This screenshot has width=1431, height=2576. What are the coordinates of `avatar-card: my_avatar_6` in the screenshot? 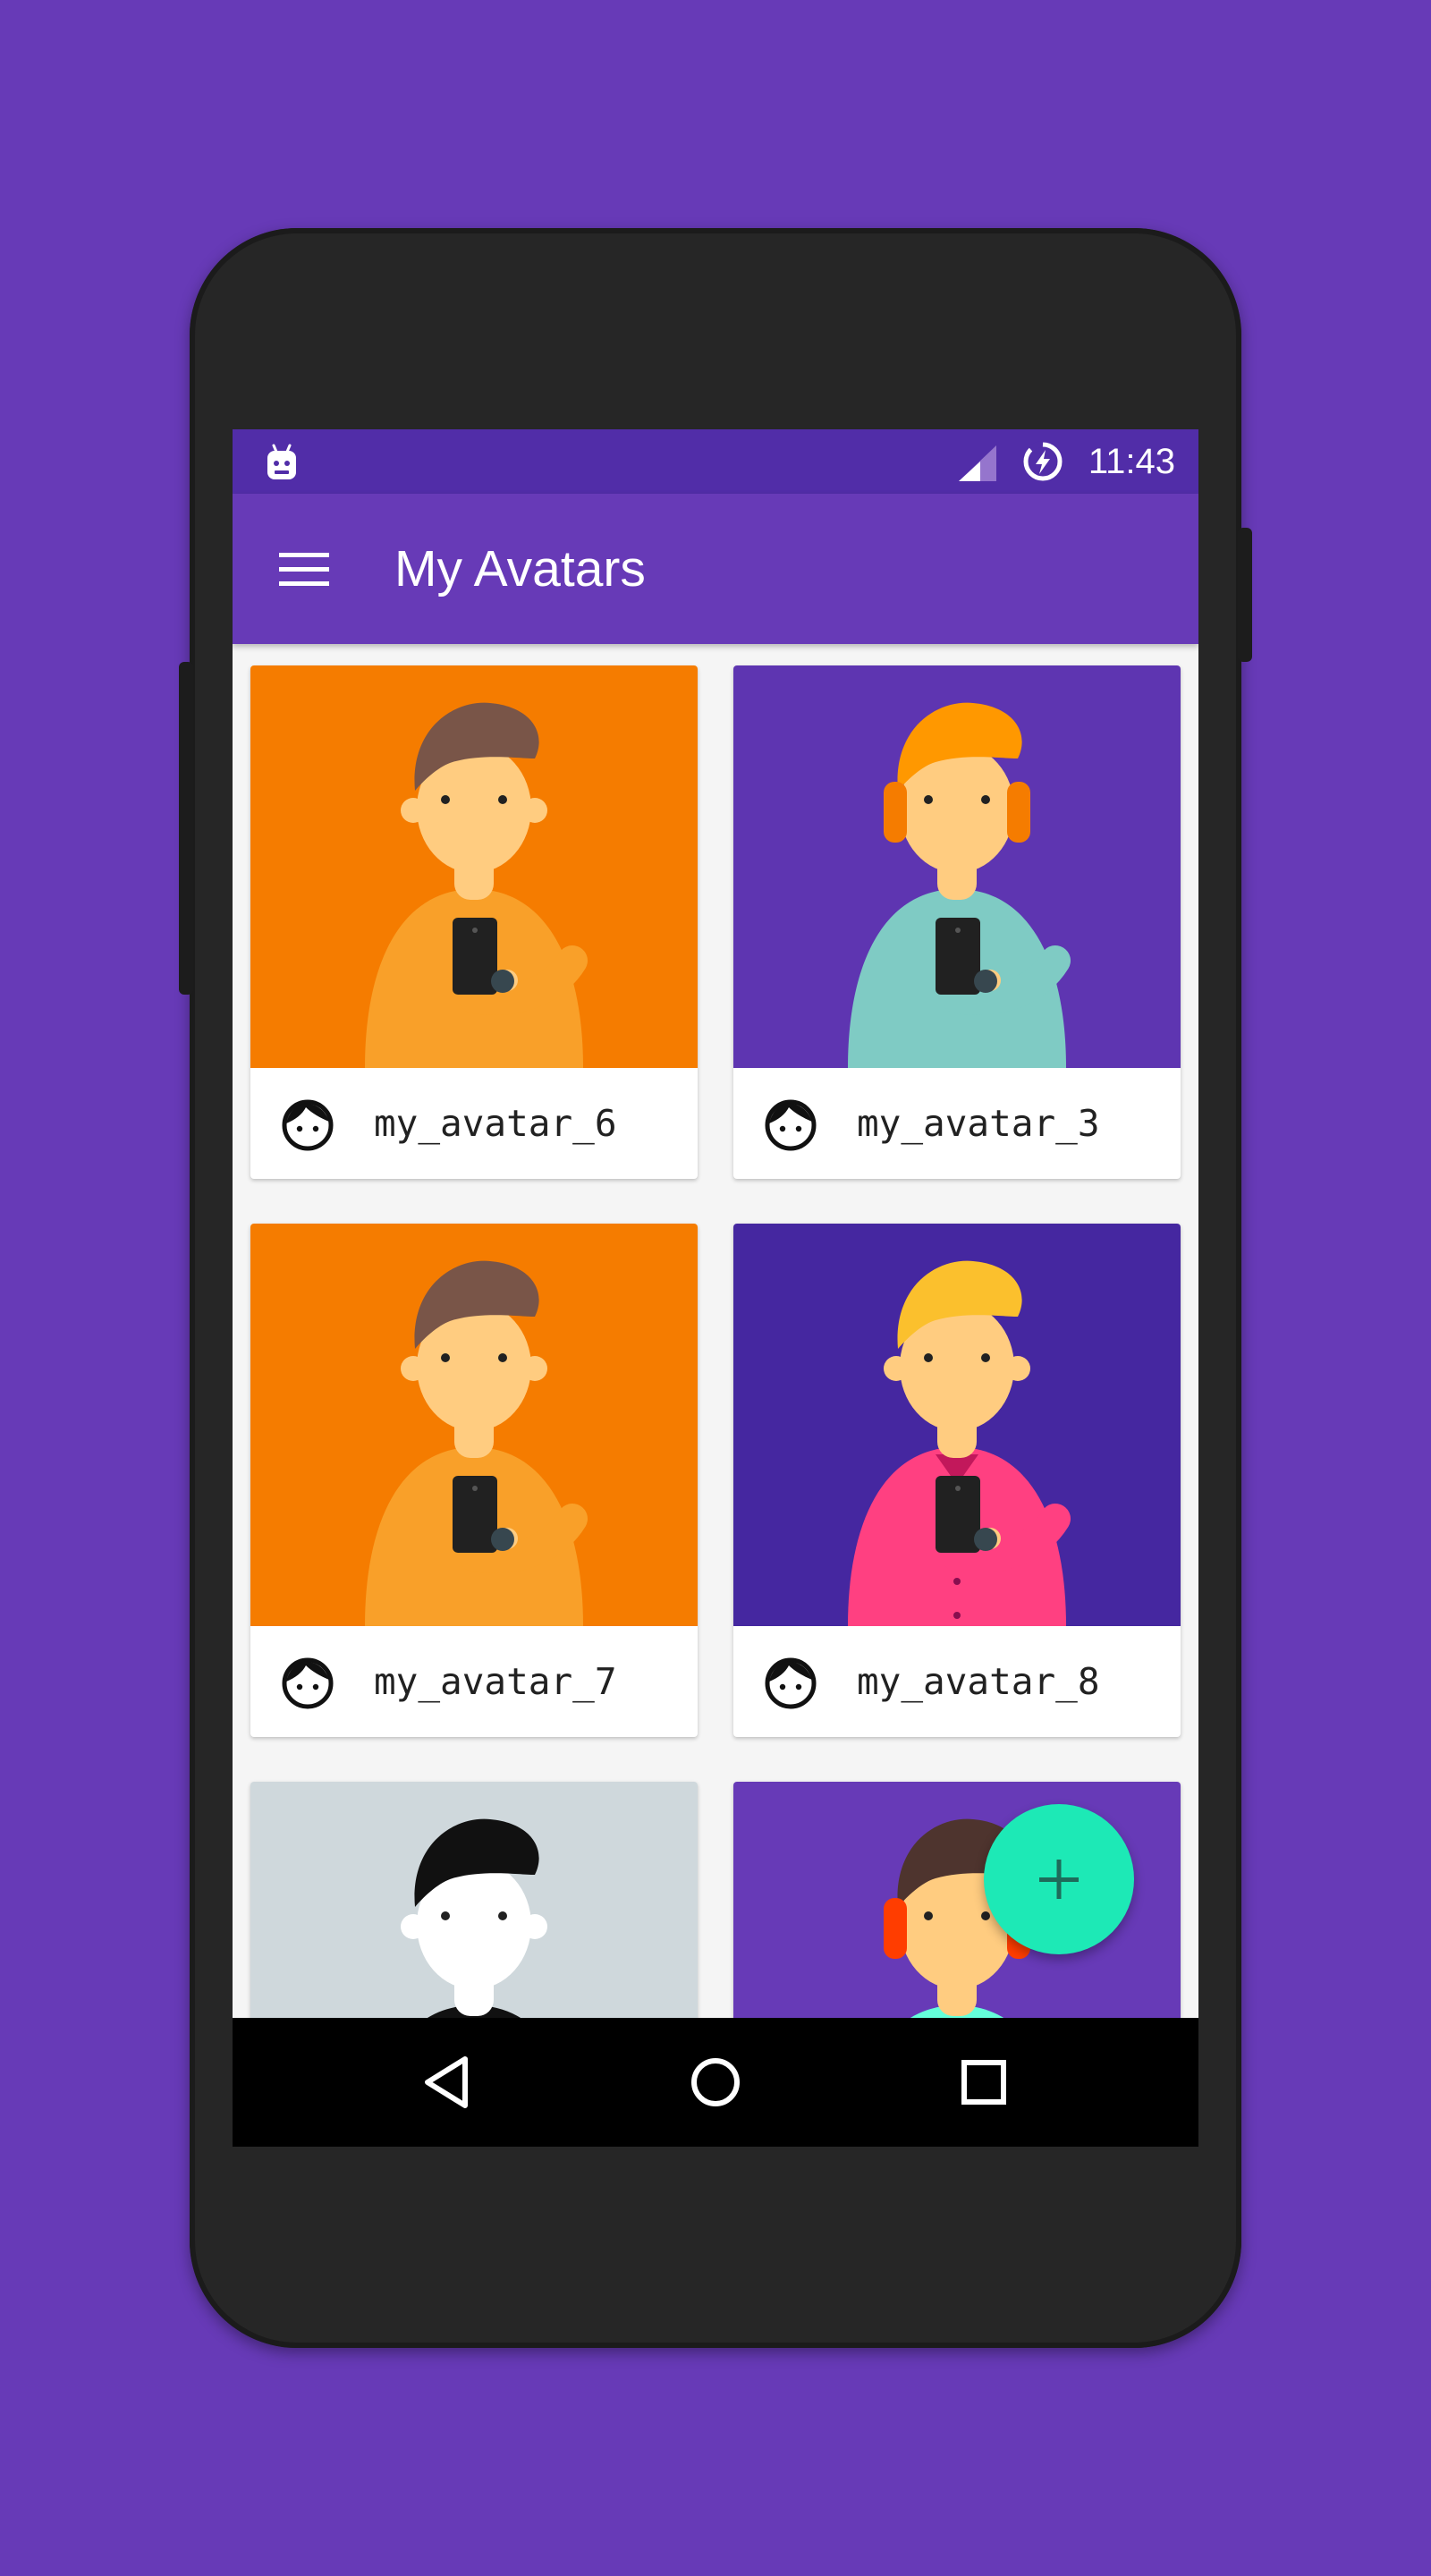 It's located at (474, 922).